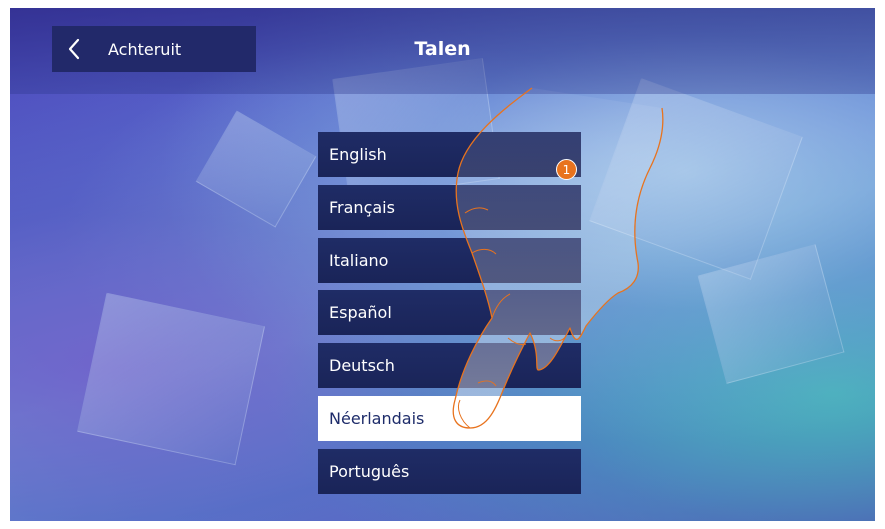 Image resolution: width=885 pixels, height=529 pixels. Describe the element at coordinates (566, 169) in the screenshot. I see `callout-badge: 1` at that location.